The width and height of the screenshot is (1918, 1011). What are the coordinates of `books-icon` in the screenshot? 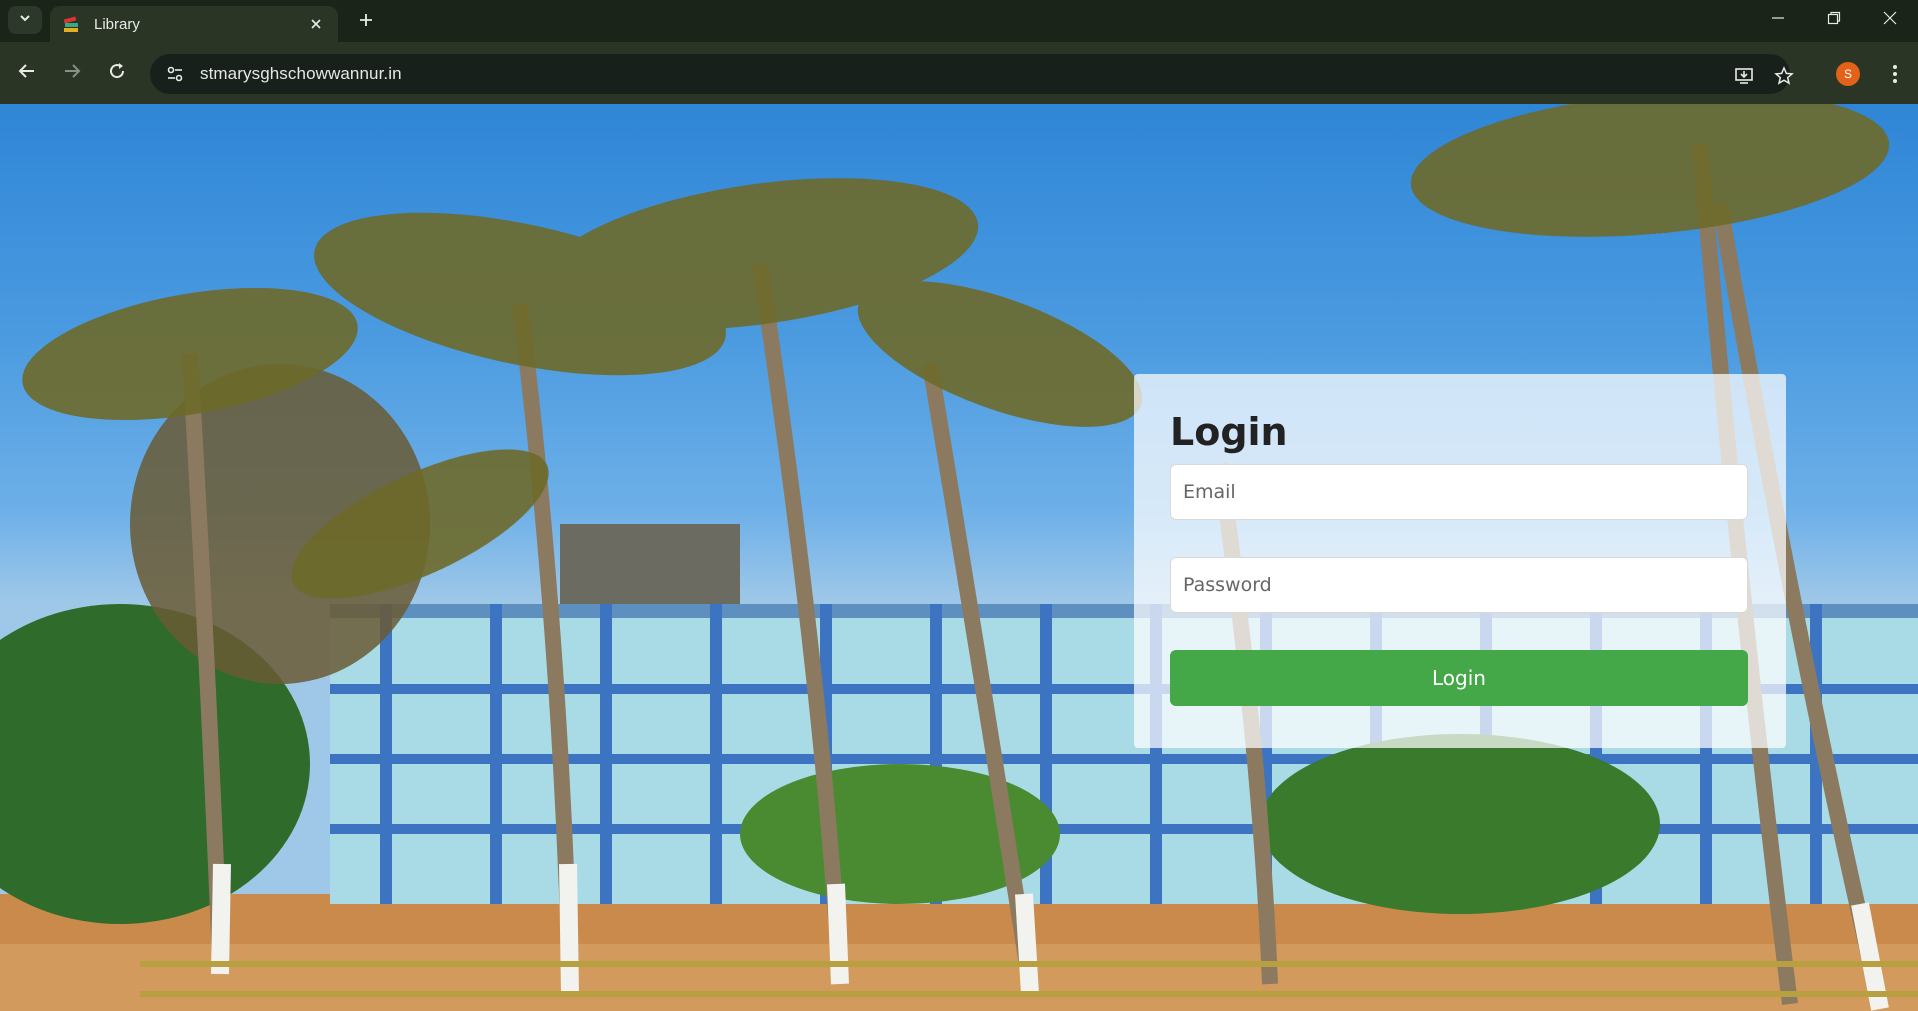 It's located at (72, 24).